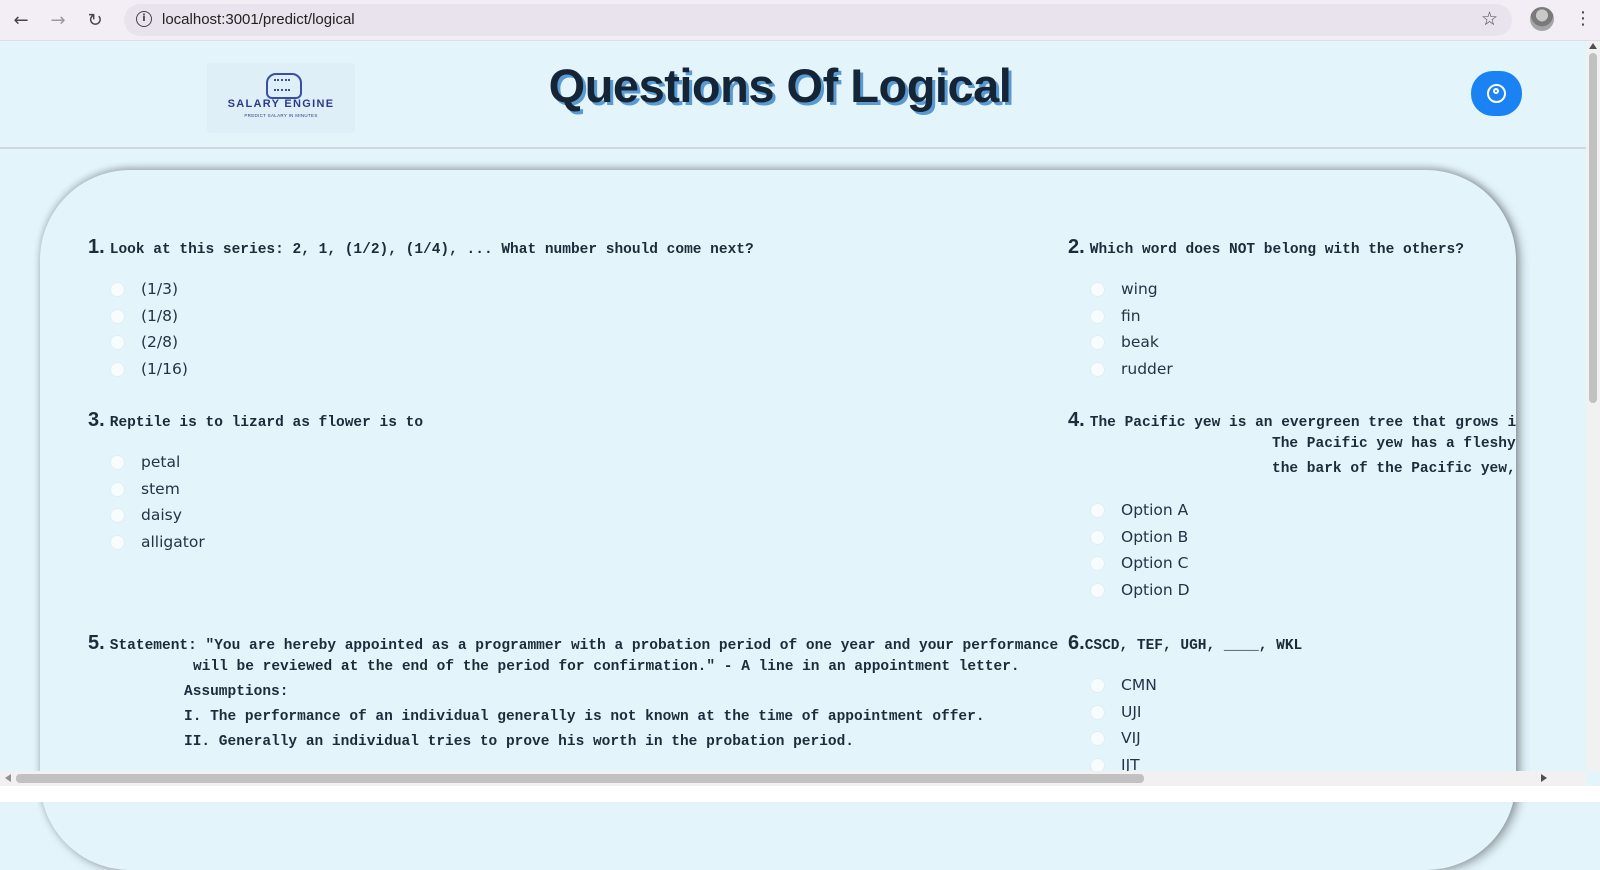 This screenshot has width=1600, height=870. What do you see at coordinates (800, 794) in the screenshot?
I see `window-bottom-edge` at bounding box center [800, 794].